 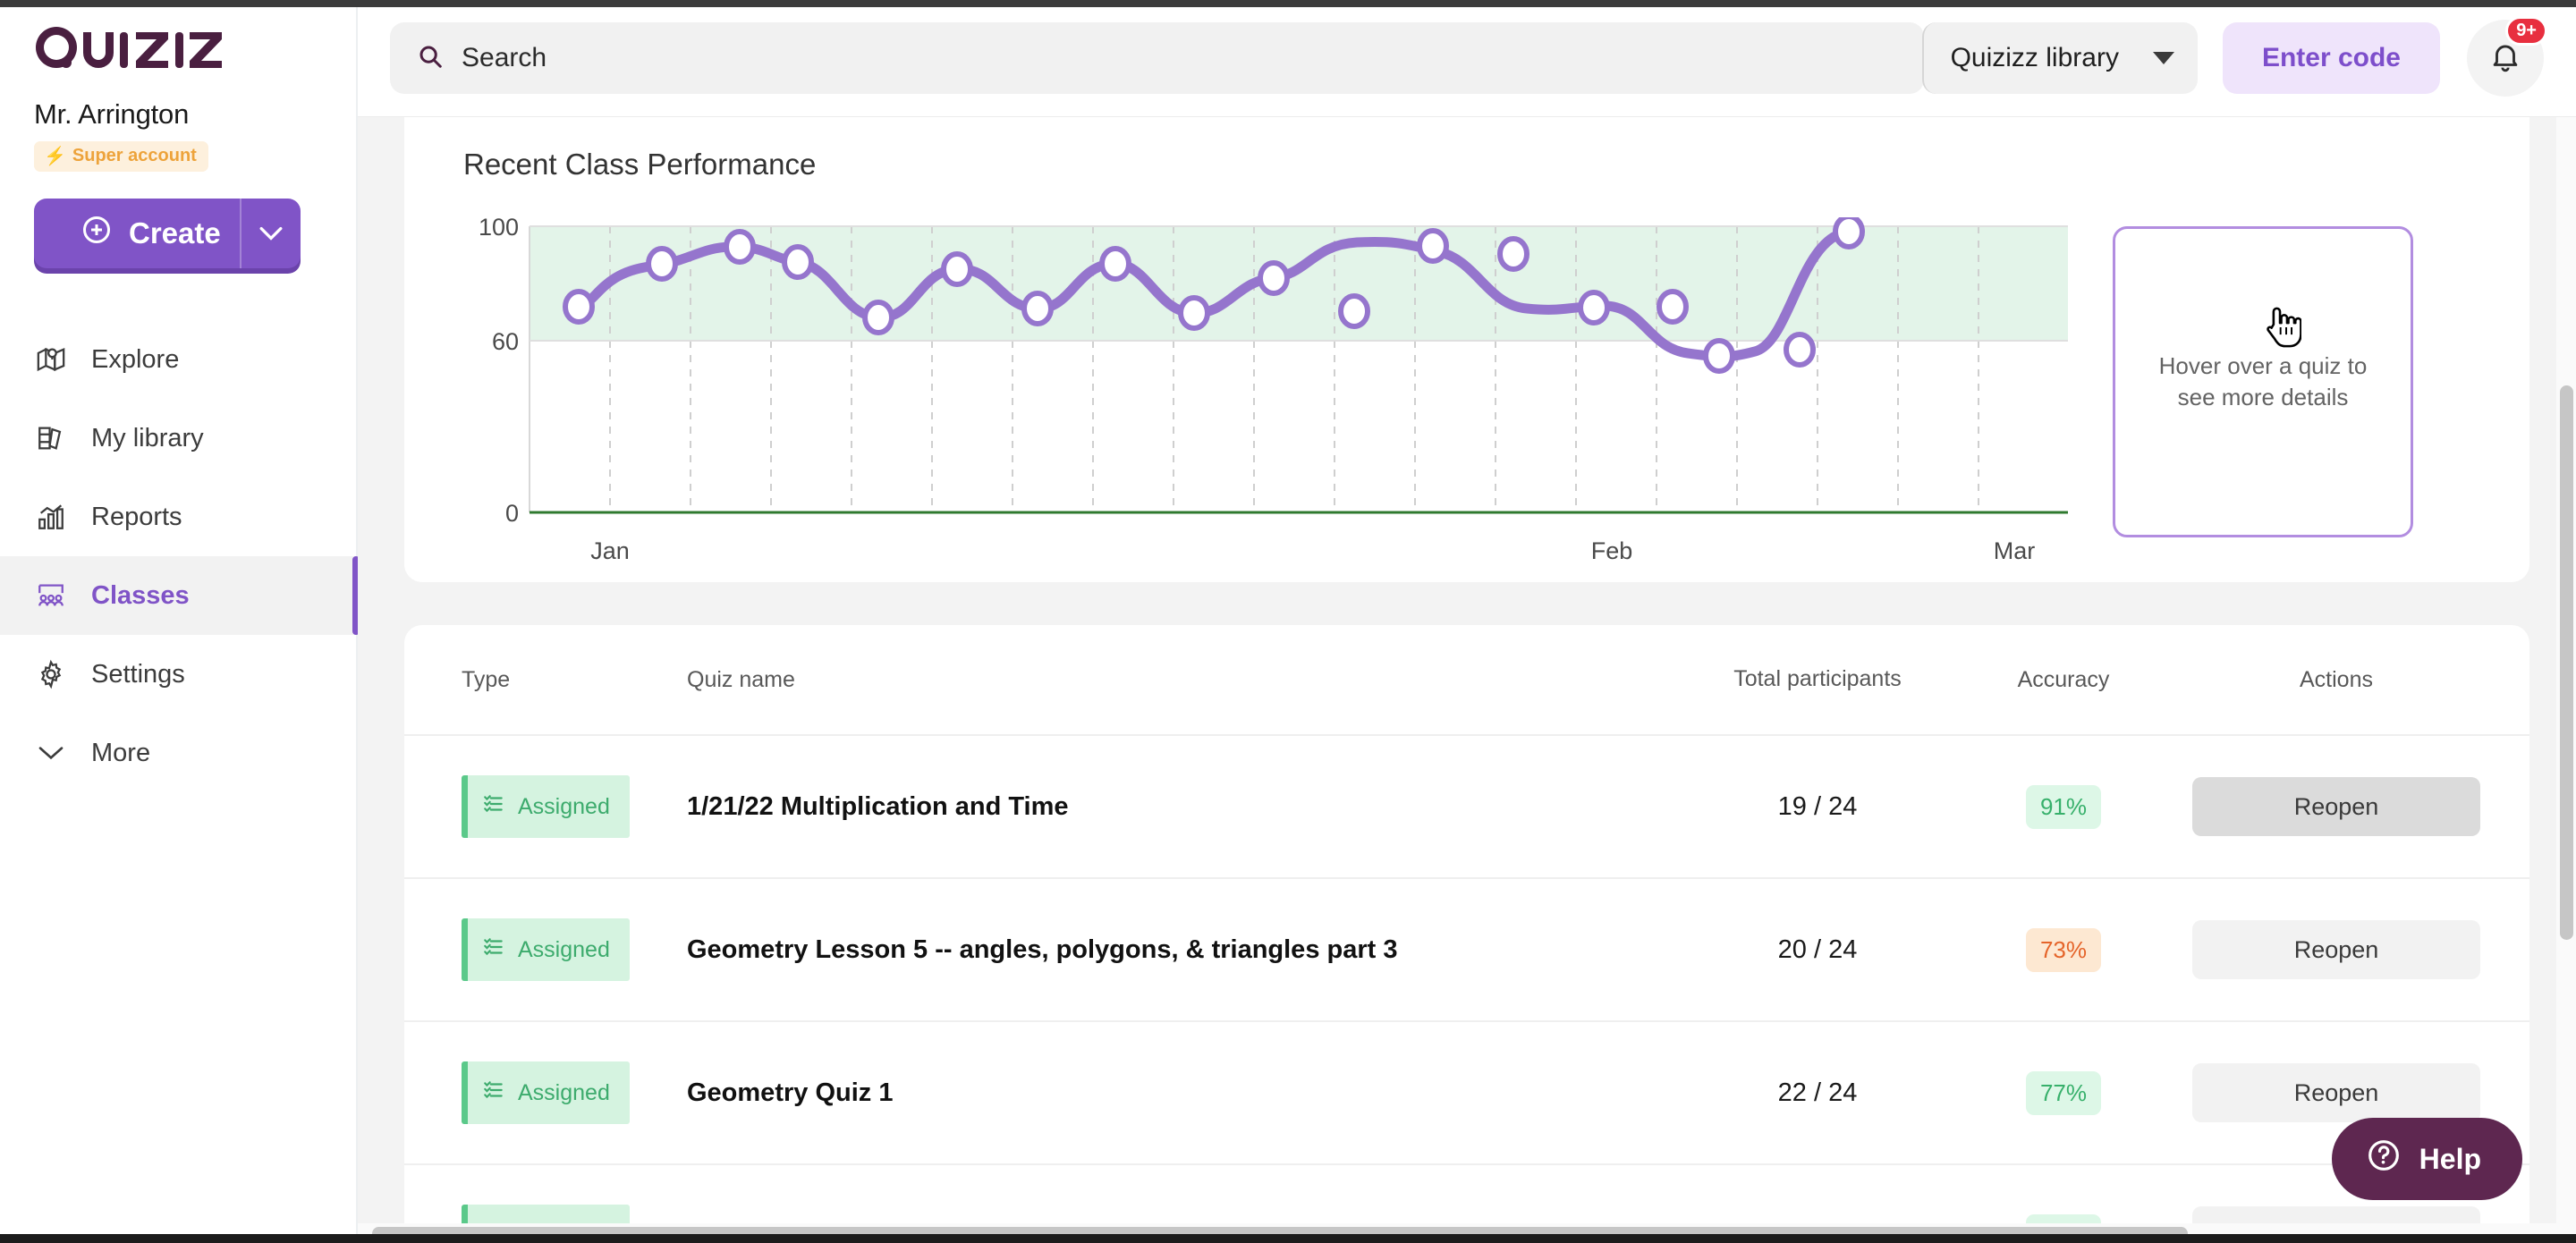 I want to click on quizizz-logo, so click(x=178, y=35).